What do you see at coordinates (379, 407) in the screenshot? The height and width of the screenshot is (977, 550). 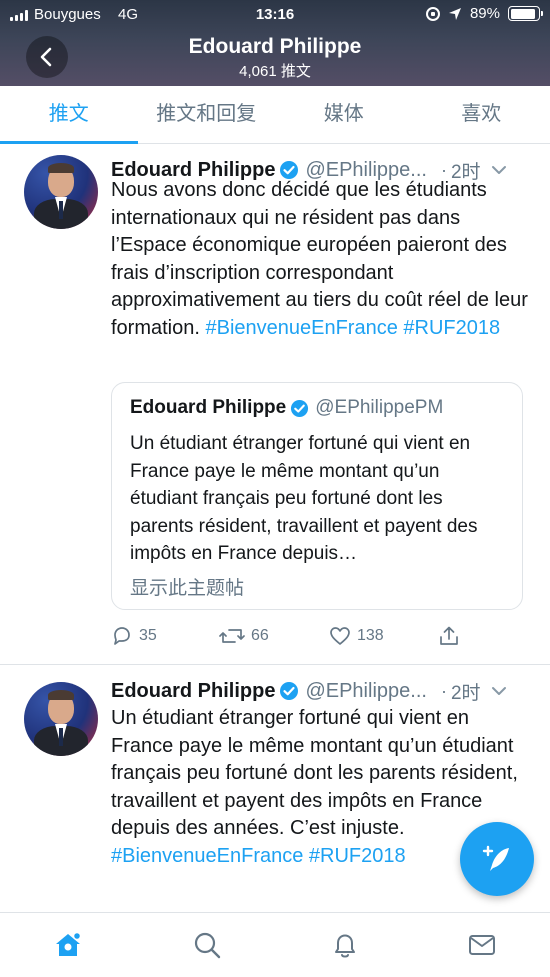 I see `quote-author-handle: @EPhilippePM` at bounding box center [379, 407].